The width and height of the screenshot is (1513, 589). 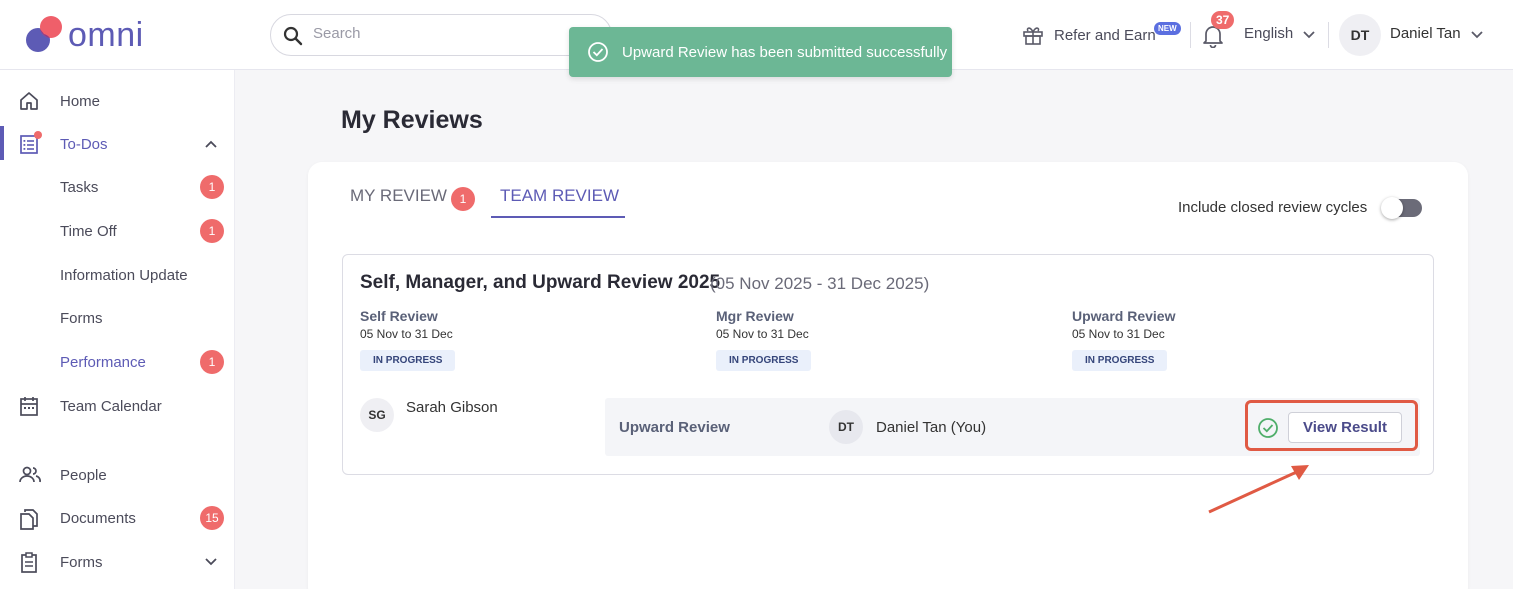 I want to click on sidebar-item-label: To-Dos, so click(x=84, y=144).